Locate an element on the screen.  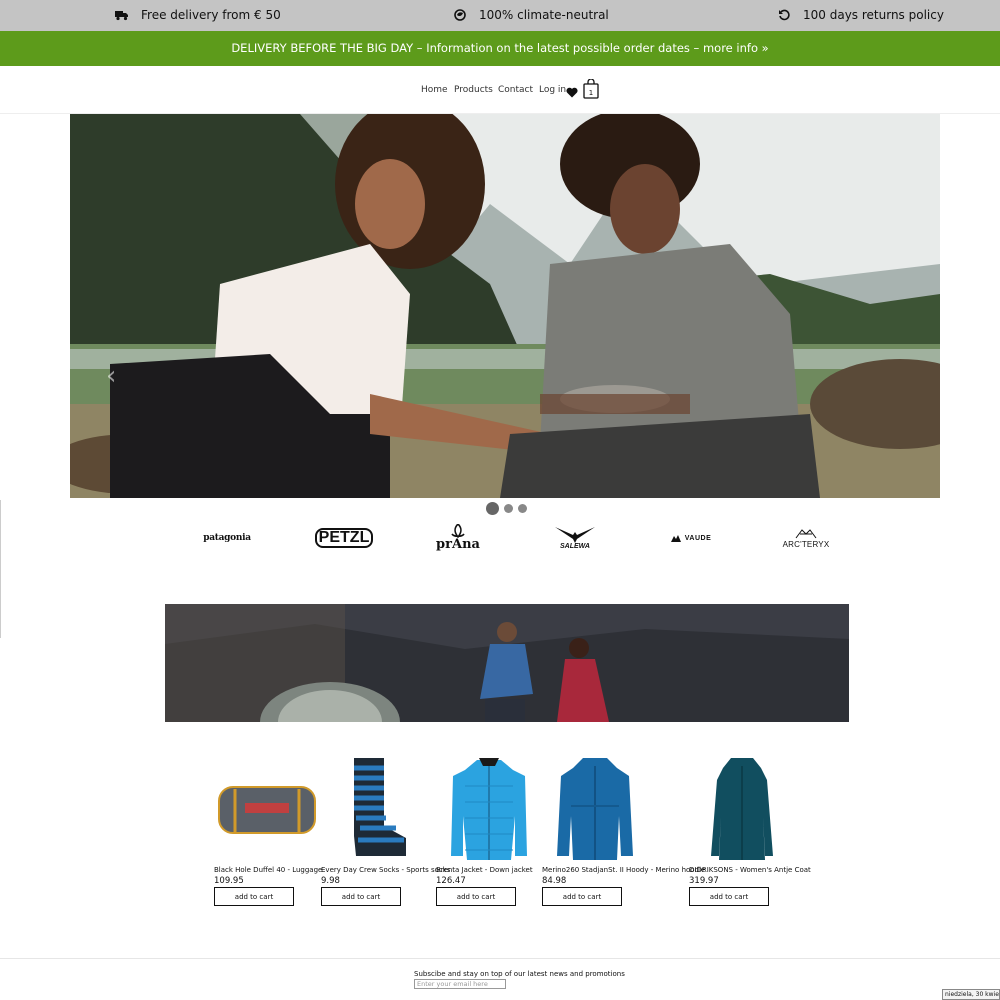
product-price: 109.95 is located at coordinates (229, 881).